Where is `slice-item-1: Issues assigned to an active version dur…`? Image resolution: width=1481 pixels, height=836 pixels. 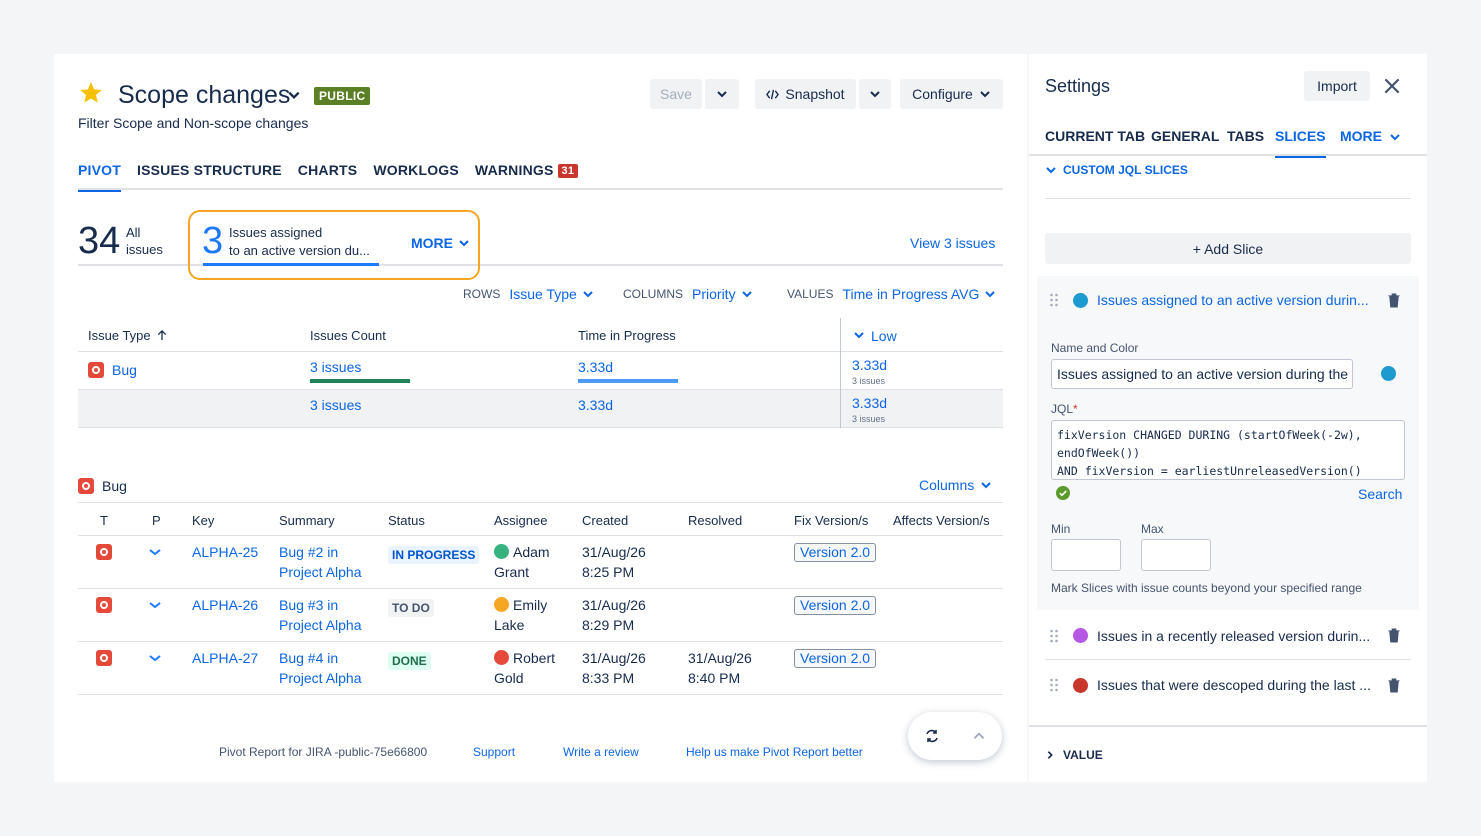
slice-item-1: Issues assigned to an active version dur… is located at coordinates (1230, 300).